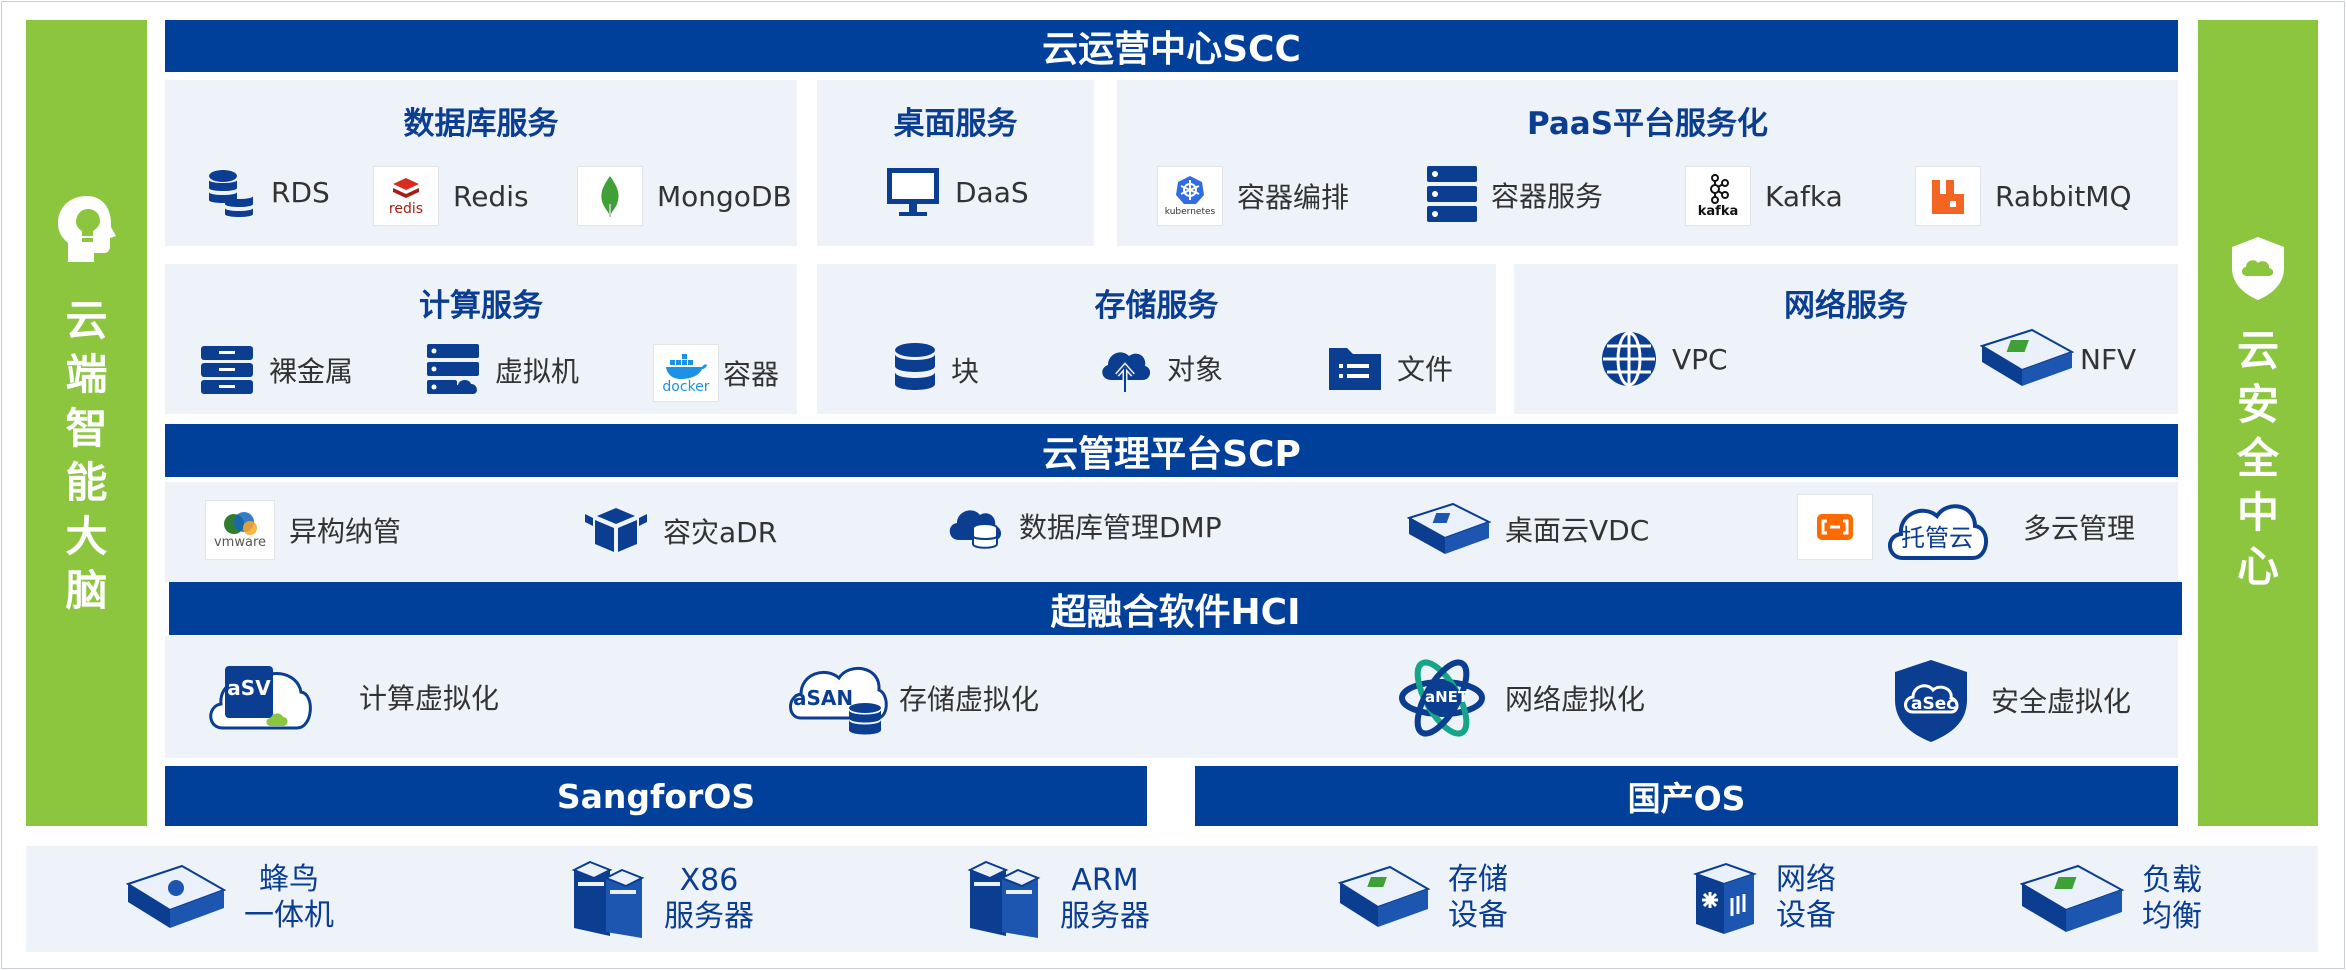 This screenshot has height=970, width=2346. What do you see at coordinates (481, 163) in the screenshot?
I see `database-panel: 数据库服务 RDS redis Redis MongoDB` at bounding box center [481, 163].